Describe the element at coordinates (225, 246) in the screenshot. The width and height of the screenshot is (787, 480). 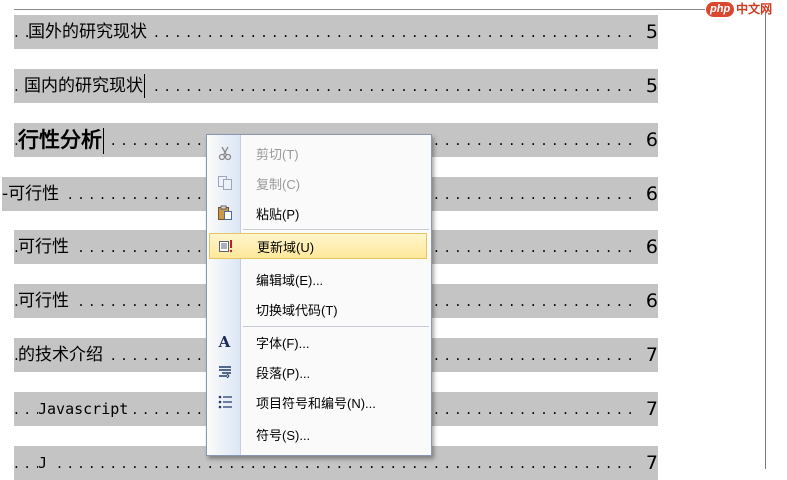
I see `update-field-icon` at that location.